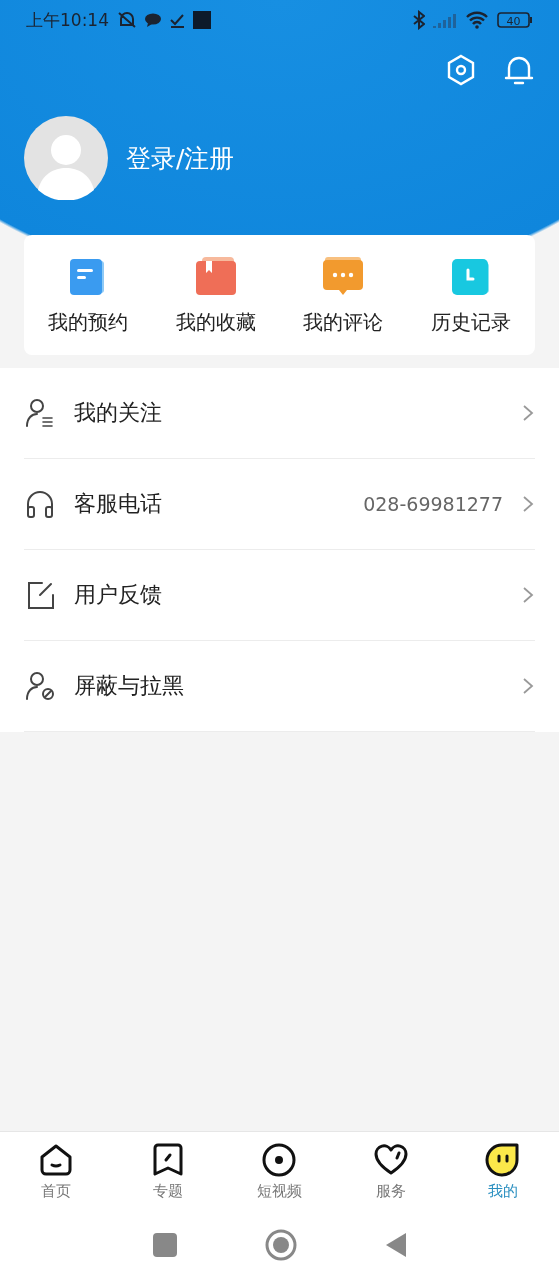 The width and height of the screenshot is (559, 1280). What do you see at coordinates (215, 322) in the screenshot?
I see `quick-action-label: 我的收藏` at bounding box center [215, 322].